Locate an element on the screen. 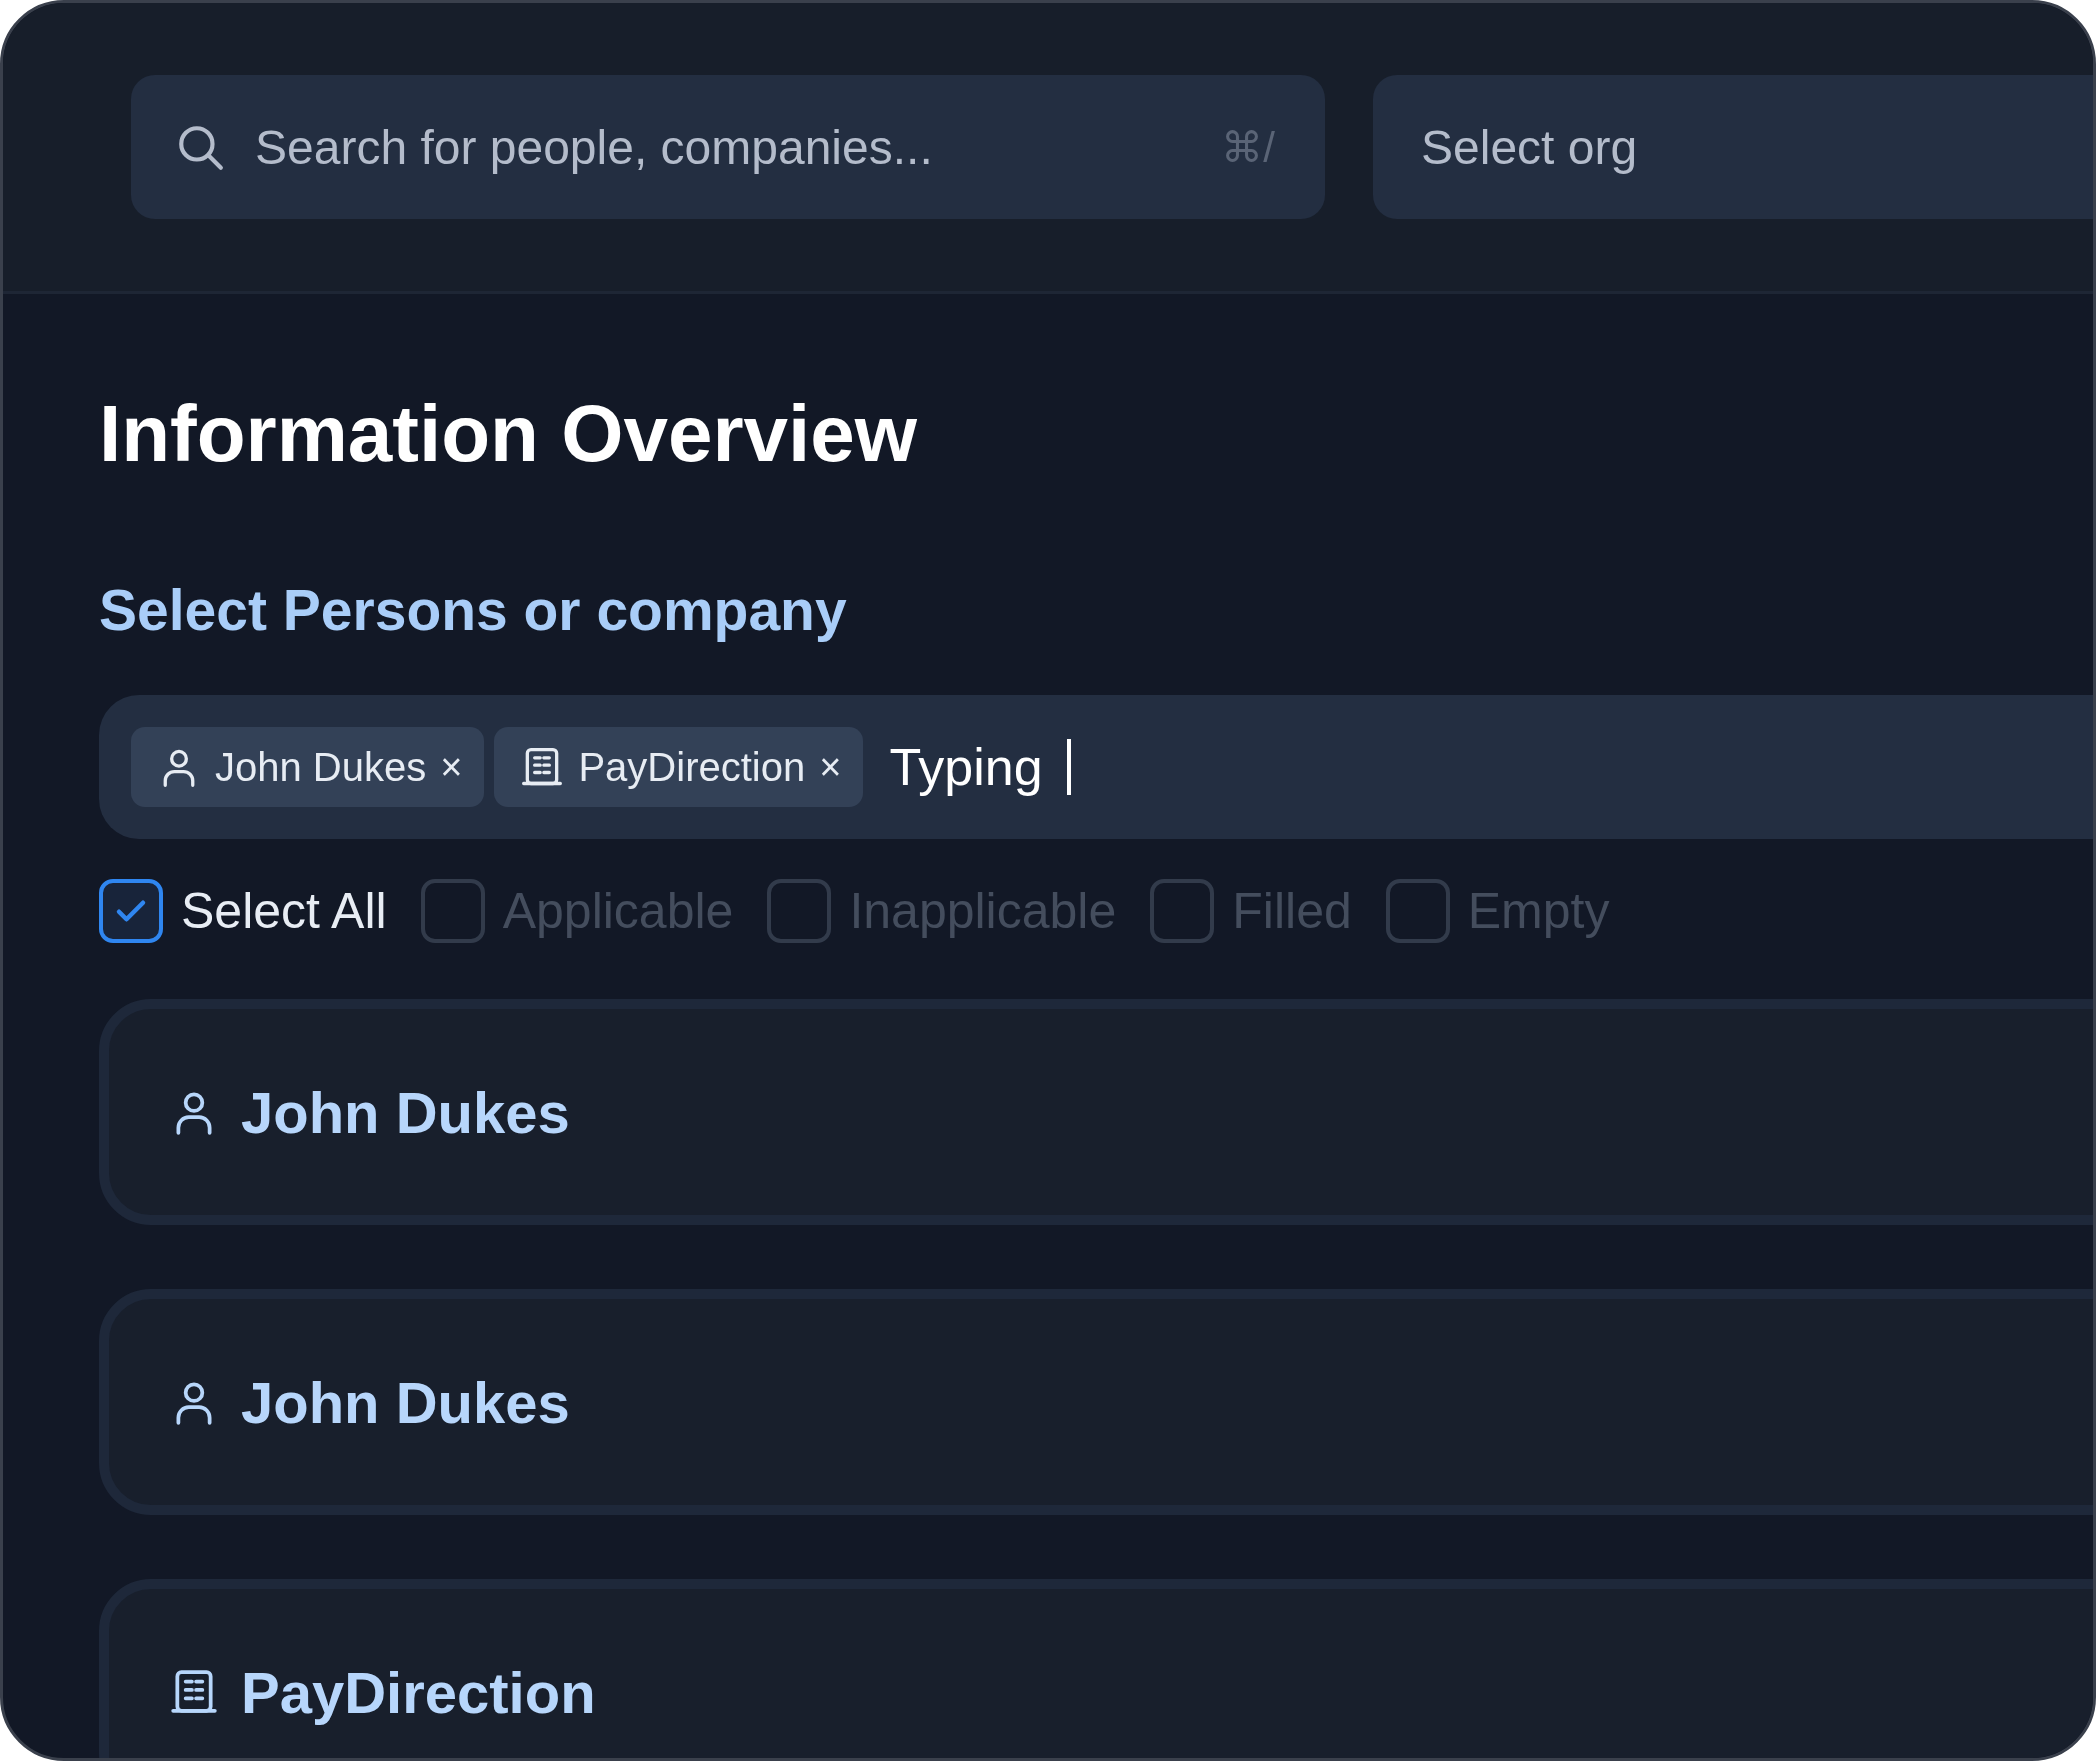 The width and height of the screenshot is (2096, 1761). tag-input-field: John Dukes × PayDirection × Typing is located at coordinates (1096, 767).